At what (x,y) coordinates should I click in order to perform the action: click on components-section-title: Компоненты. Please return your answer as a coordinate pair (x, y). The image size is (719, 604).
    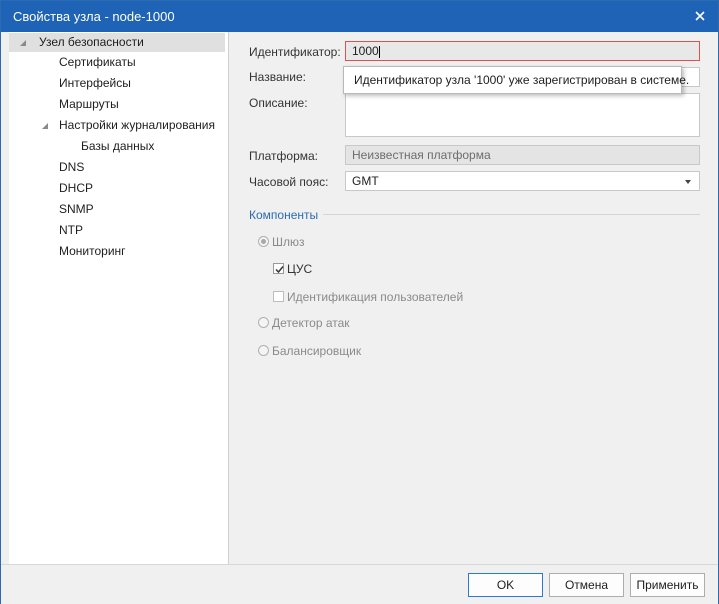
    Looking at the image, I should click on (284, 215).